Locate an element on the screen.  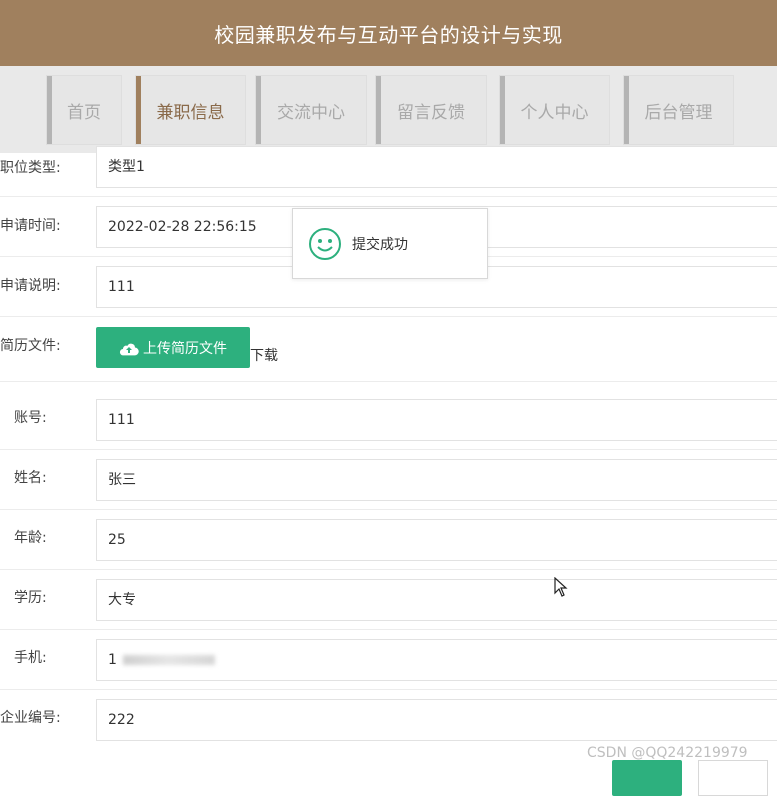
submit-button is located at coordinates (647, 778).